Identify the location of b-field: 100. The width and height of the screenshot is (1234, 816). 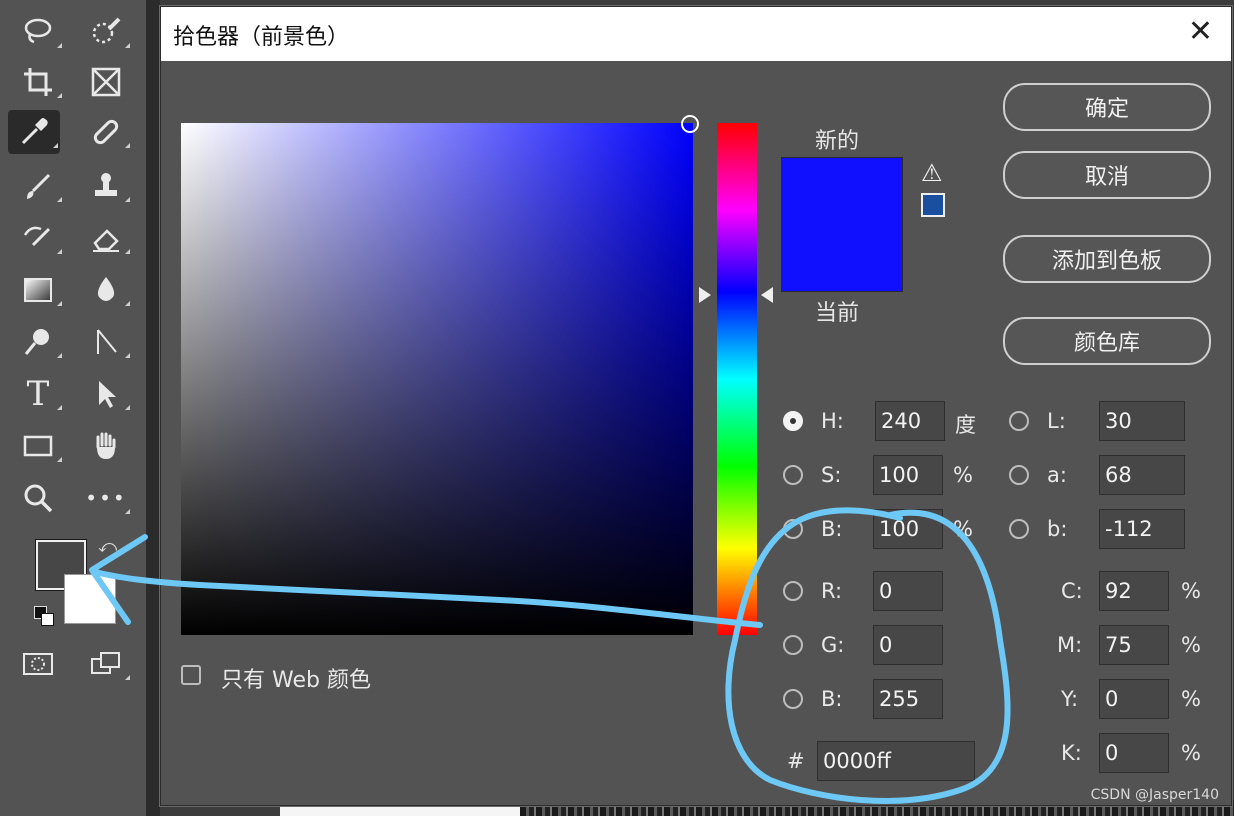
(908, 529).